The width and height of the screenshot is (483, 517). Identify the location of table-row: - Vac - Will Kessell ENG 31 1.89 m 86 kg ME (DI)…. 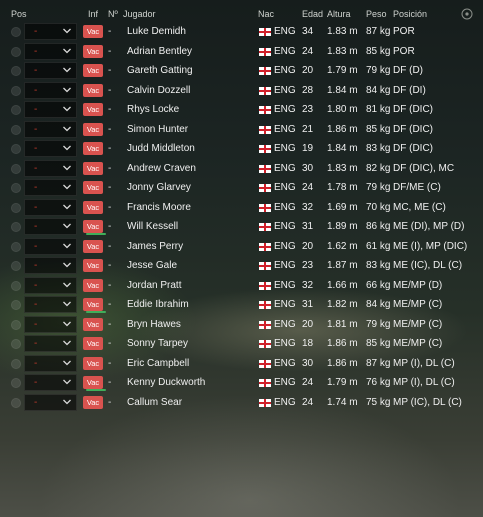
(241, 227).